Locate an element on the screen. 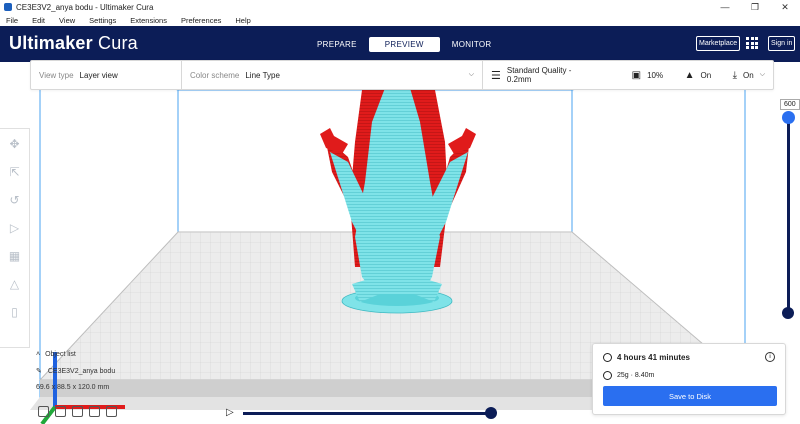 The image size is (800, 424). info-icon: i is located at coordinates (770, 357).